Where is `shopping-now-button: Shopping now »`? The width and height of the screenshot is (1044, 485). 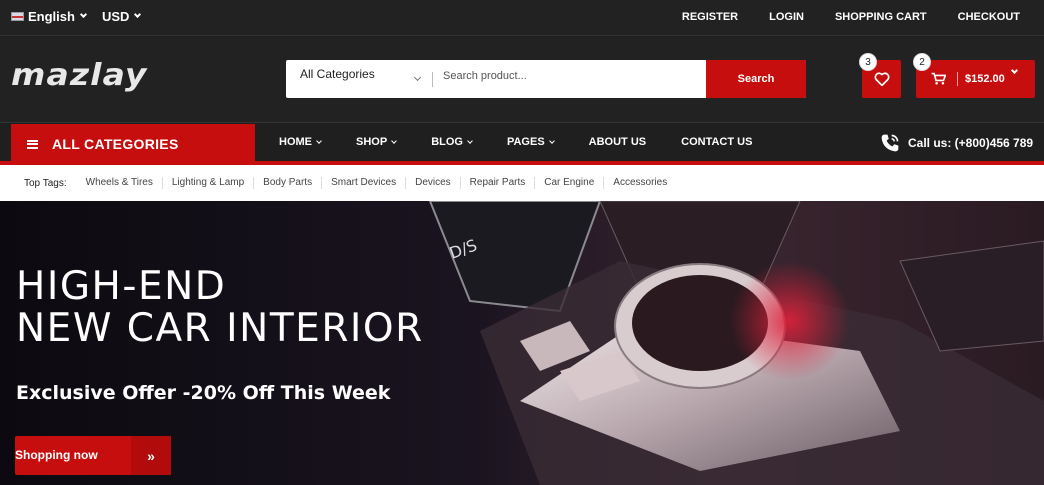 shopping-now-button: Shopping now » is located at coordinates (93, 455).